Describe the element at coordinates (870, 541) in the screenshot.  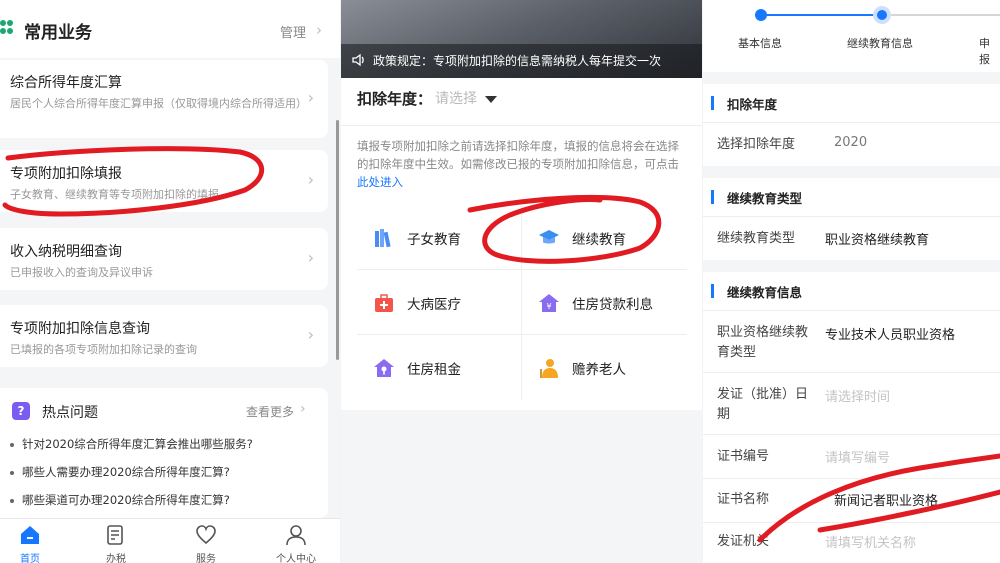
I see `issuing-authority-input: 请填写机关名称` at that location.